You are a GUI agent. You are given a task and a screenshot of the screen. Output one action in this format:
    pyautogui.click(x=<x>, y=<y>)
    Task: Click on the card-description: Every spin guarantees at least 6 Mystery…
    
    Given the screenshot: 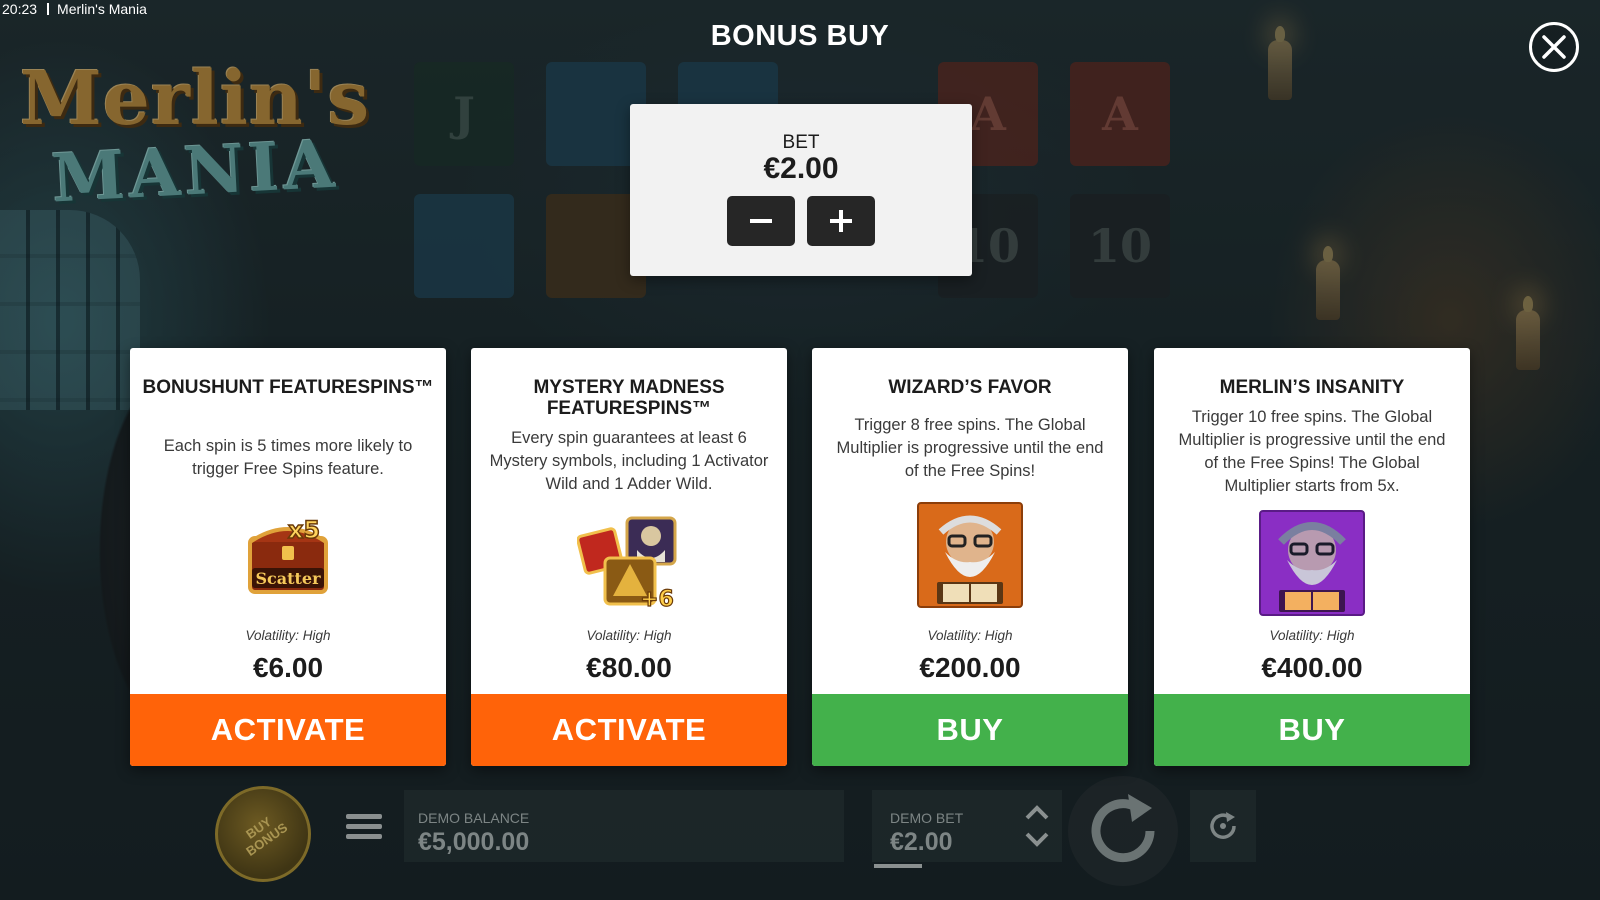 What is the action you would take?
    pyautogui.click(x=629, y=461)
    